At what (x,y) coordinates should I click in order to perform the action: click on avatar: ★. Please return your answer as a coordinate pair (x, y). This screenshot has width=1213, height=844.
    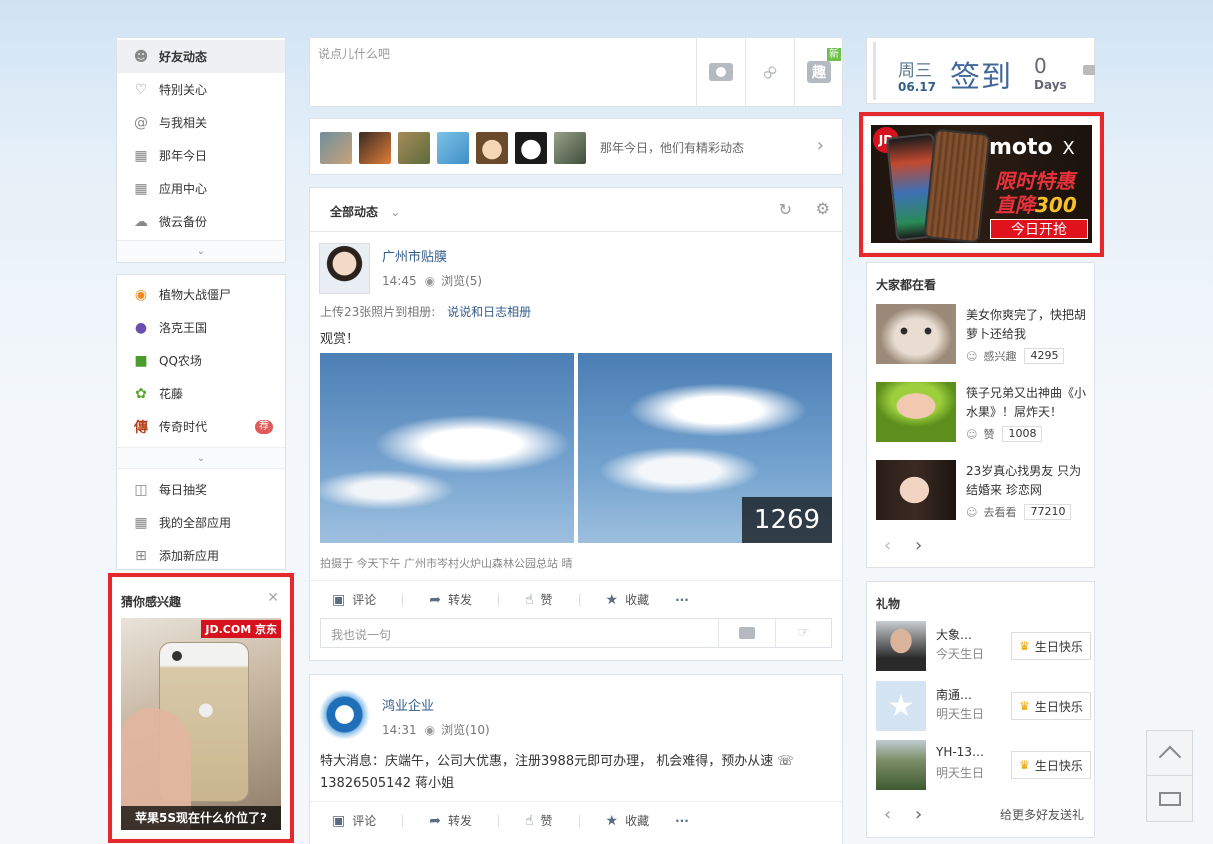
    Looking at the image, I should click on (901, 706).